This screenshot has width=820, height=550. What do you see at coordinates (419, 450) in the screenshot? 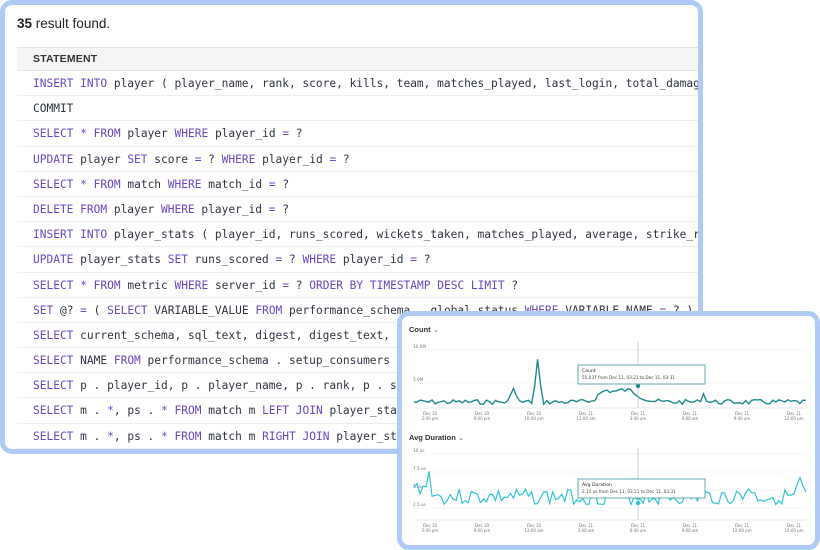
I see `y-tick-label: 10 us` at bounding box center [419, 450].